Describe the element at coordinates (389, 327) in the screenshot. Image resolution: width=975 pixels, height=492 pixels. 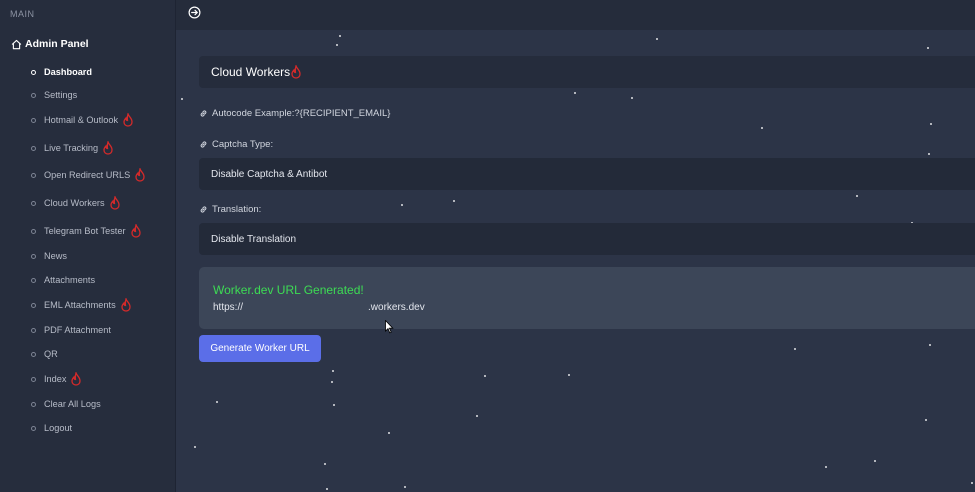
I see `mouse-cursor-icon` at that location.